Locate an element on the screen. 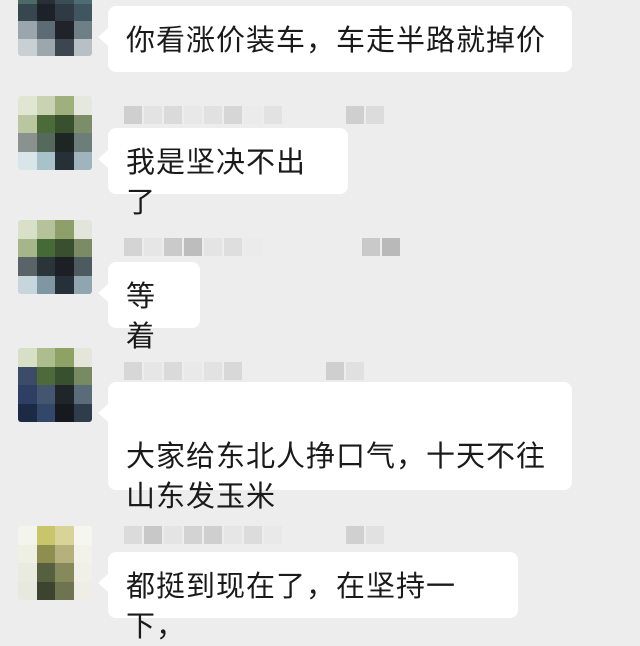 The height and width of the screenshot is (646, 640). message-bubble: 等着 is located at coordinates (149, 307).